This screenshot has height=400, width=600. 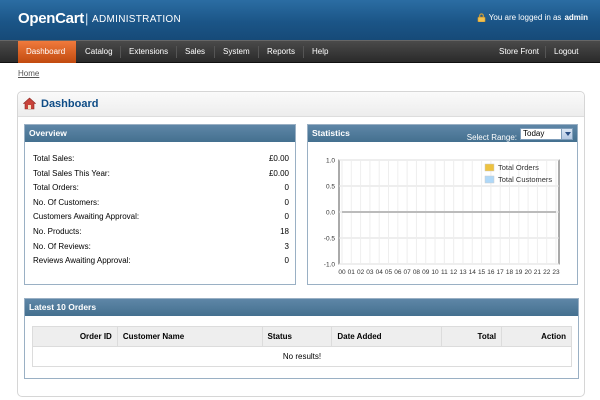 What do you see at coordinates (29, 103) in the screenshot?
I see `home-icon` at bounding box center [29, 103].